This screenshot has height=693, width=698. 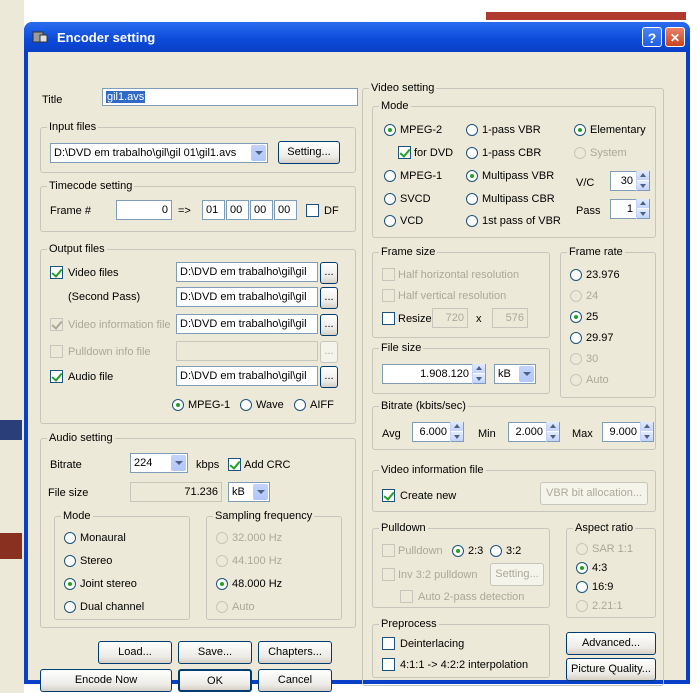 What do you see at coordinates (249, 492) in the screenshot?
I see `audio-filesize-unit-dropdown: kB` at bounding box center [249, 492].